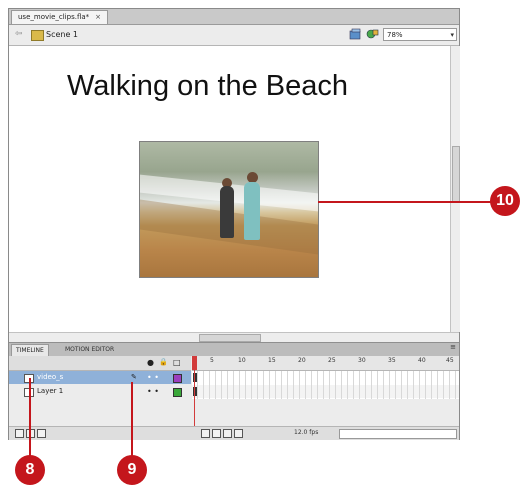  What do you see at coordinates (41, 433) in the screenshot?
I see `delete-layer-icon` at bounding box center [41, 433].